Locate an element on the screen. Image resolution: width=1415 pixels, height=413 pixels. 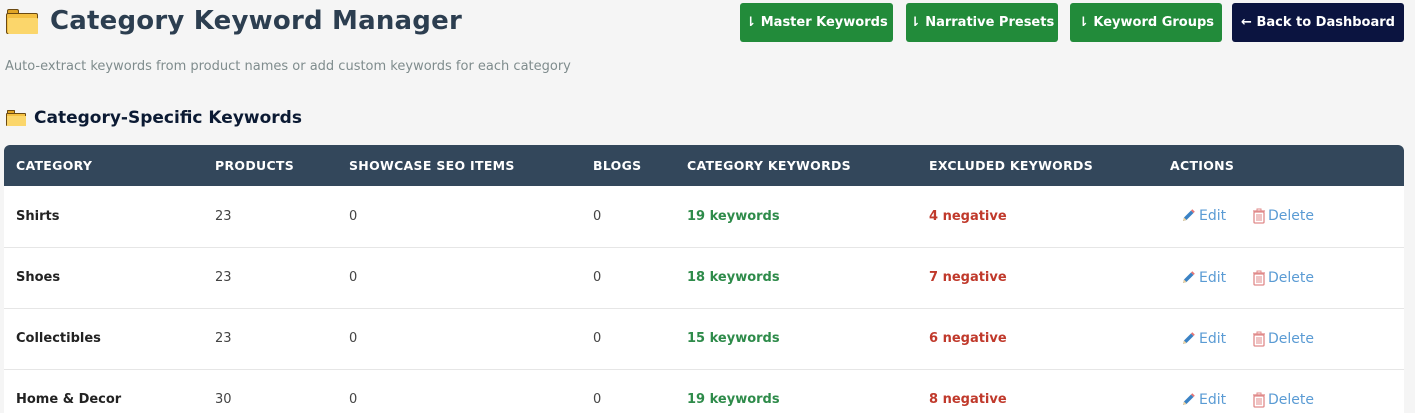
keyword-count: 18 keywords is located at coordinates (733, 277).